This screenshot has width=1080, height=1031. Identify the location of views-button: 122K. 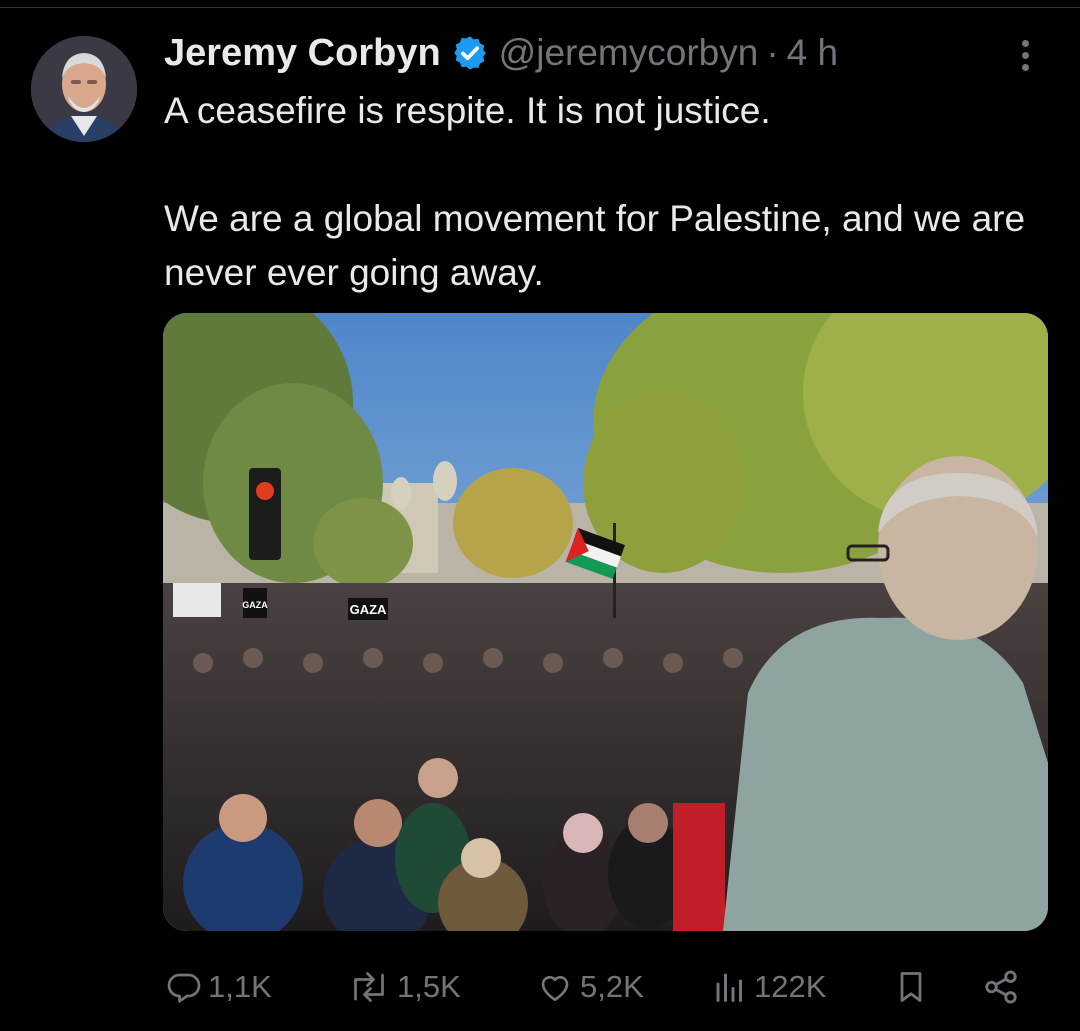
(769, 987).